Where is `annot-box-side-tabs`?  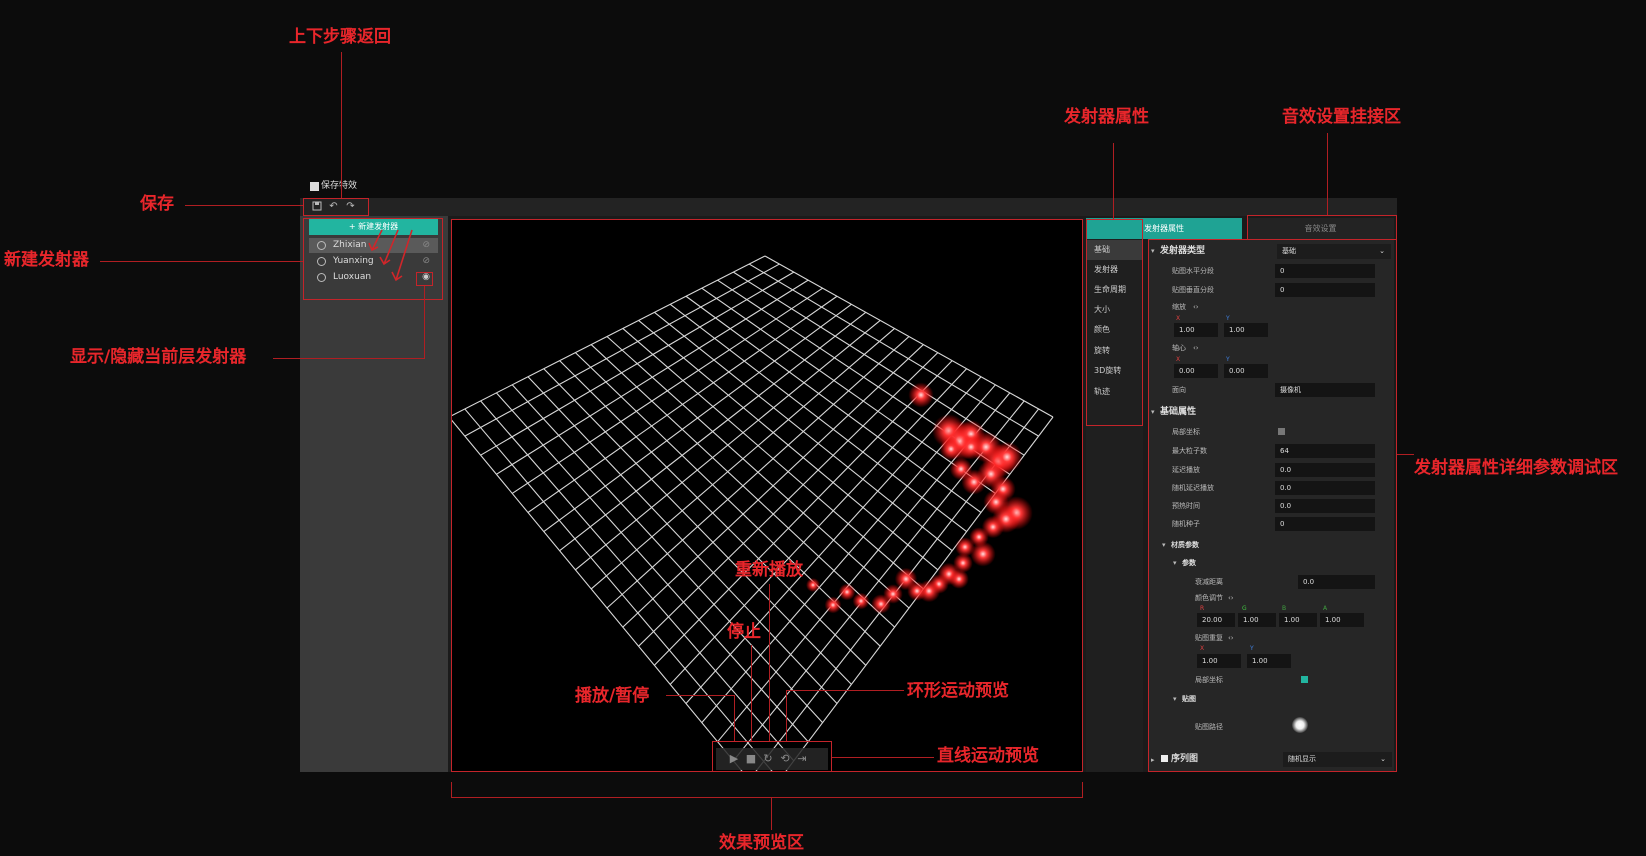
annot-box-side-tabs is located at coordinates (1114, 322).